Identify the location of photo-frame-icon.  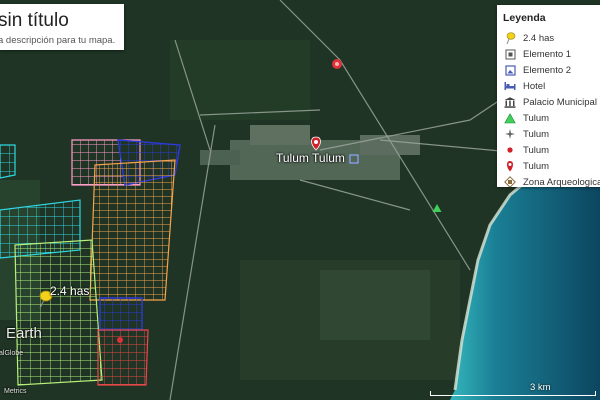
(510, 70).